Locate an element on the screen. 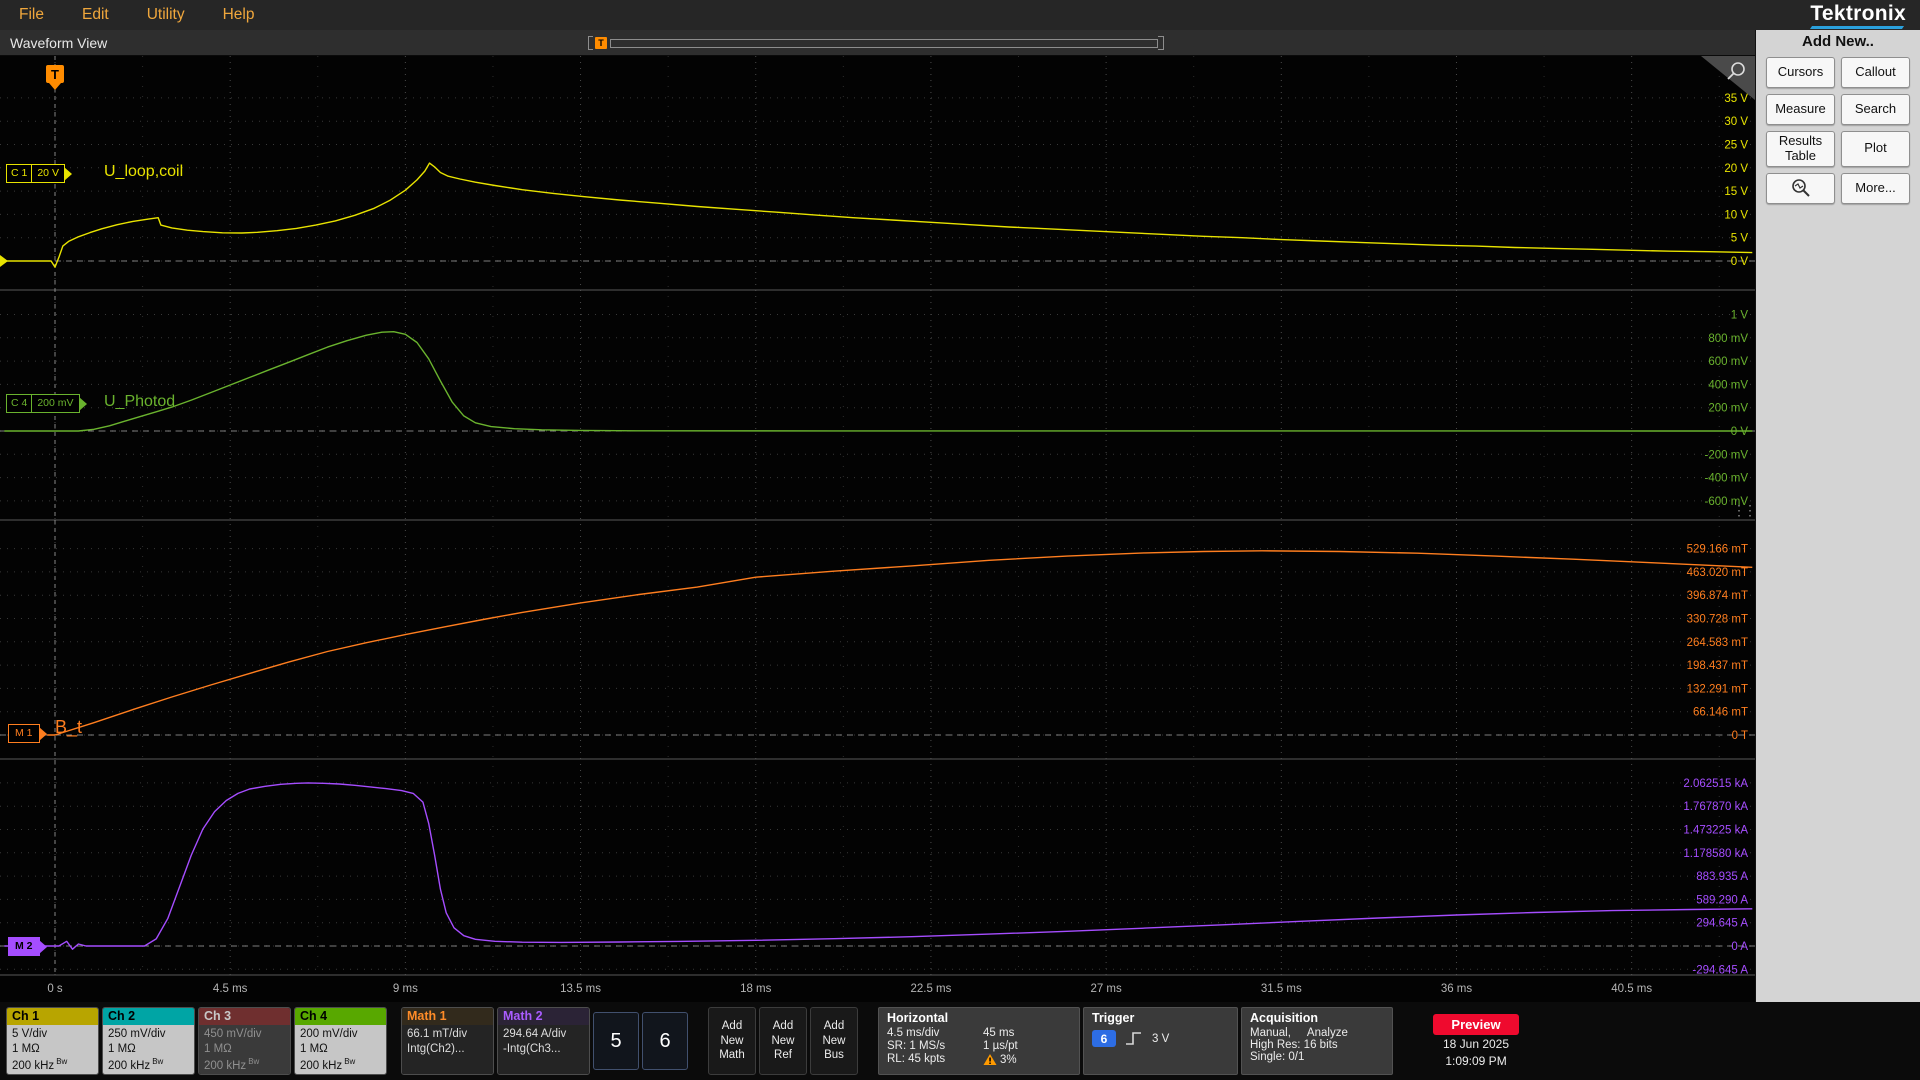 This screenshot has width=1920, height=1080. menu-edit: Edit is located at coordinates (95, 15).